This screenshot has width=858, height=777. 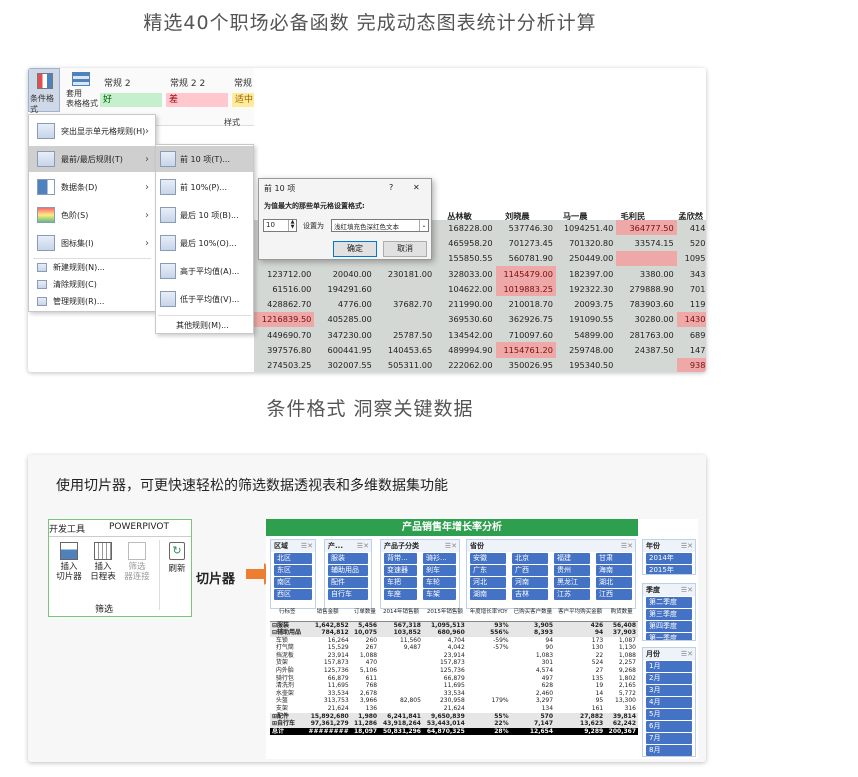 What do you see at coordinates (669, 678) in the screenshot?
I see `slicer-item: 2月` at bounding box center [669, 678].